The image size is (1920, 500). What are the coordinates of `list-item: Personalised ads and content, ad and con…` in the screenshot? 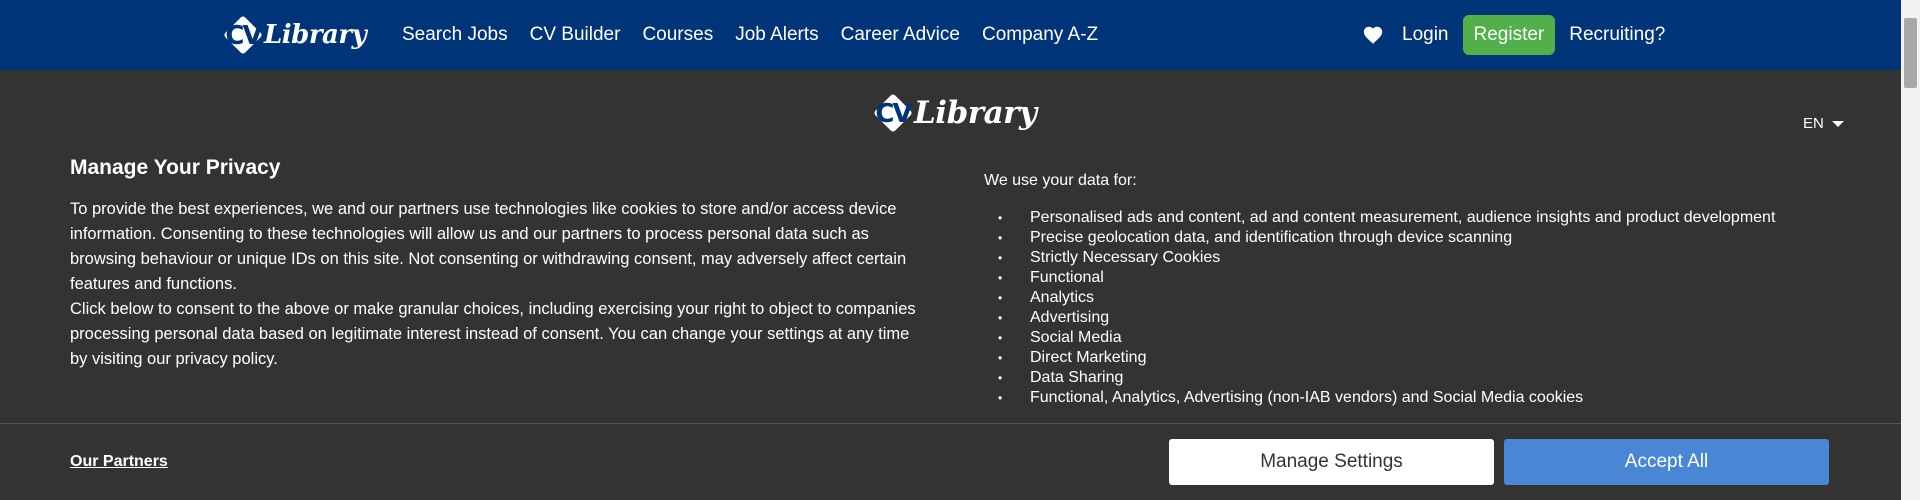 It's located at (1424, 218).